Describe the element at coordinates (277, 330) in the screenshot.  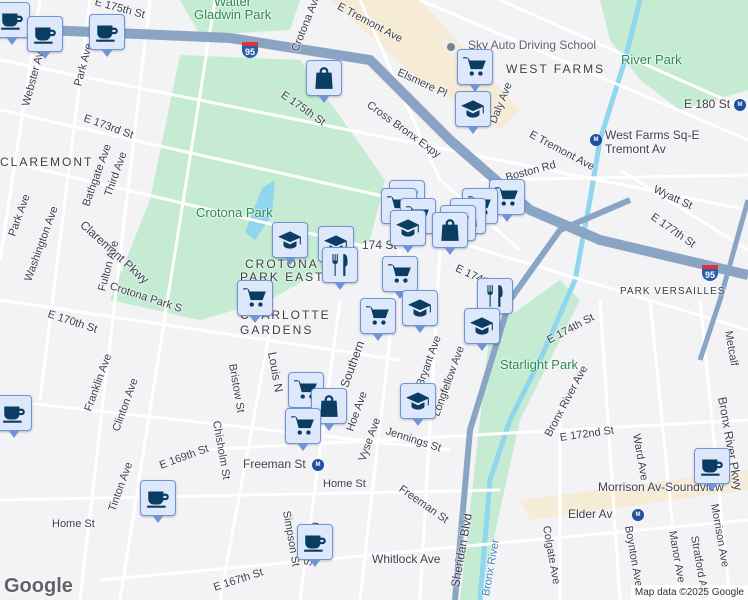
I see `neighborhood-label: GARDENS` at that location.